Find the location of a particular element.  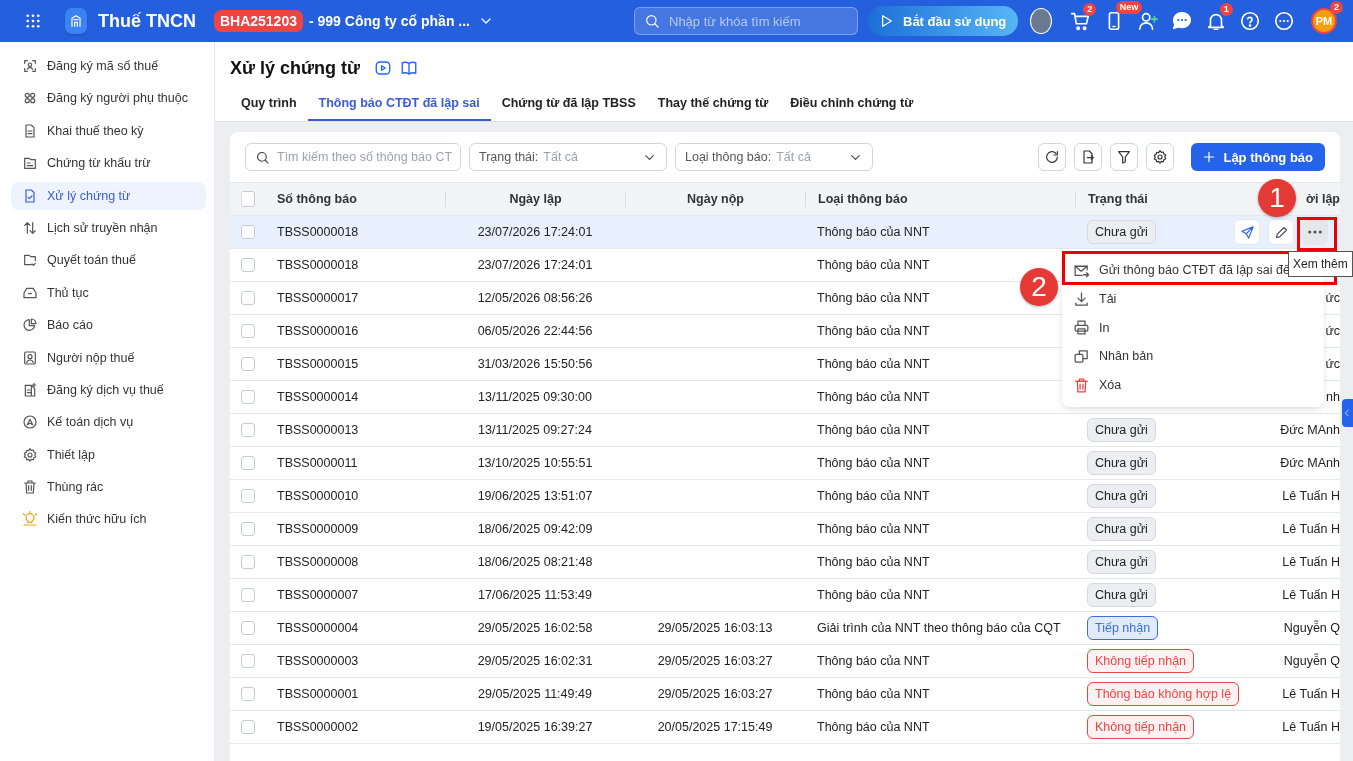

table-cell: 29/05/2025 16:02:31 is located at coordinates (535, 661).